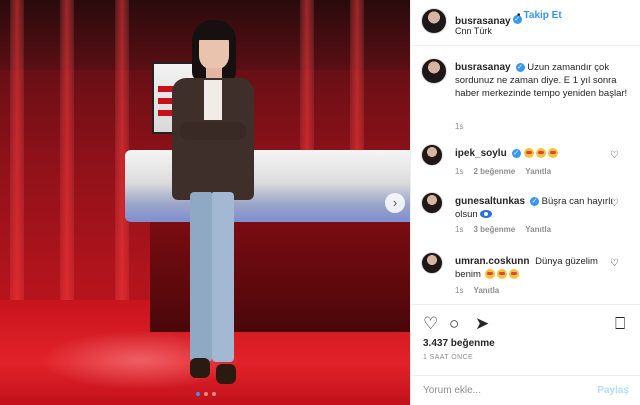 Image resolution: width=640 pixels, height=405 pixels. I want to click on comment-likes: 2 beğenme, so click(494, 171).